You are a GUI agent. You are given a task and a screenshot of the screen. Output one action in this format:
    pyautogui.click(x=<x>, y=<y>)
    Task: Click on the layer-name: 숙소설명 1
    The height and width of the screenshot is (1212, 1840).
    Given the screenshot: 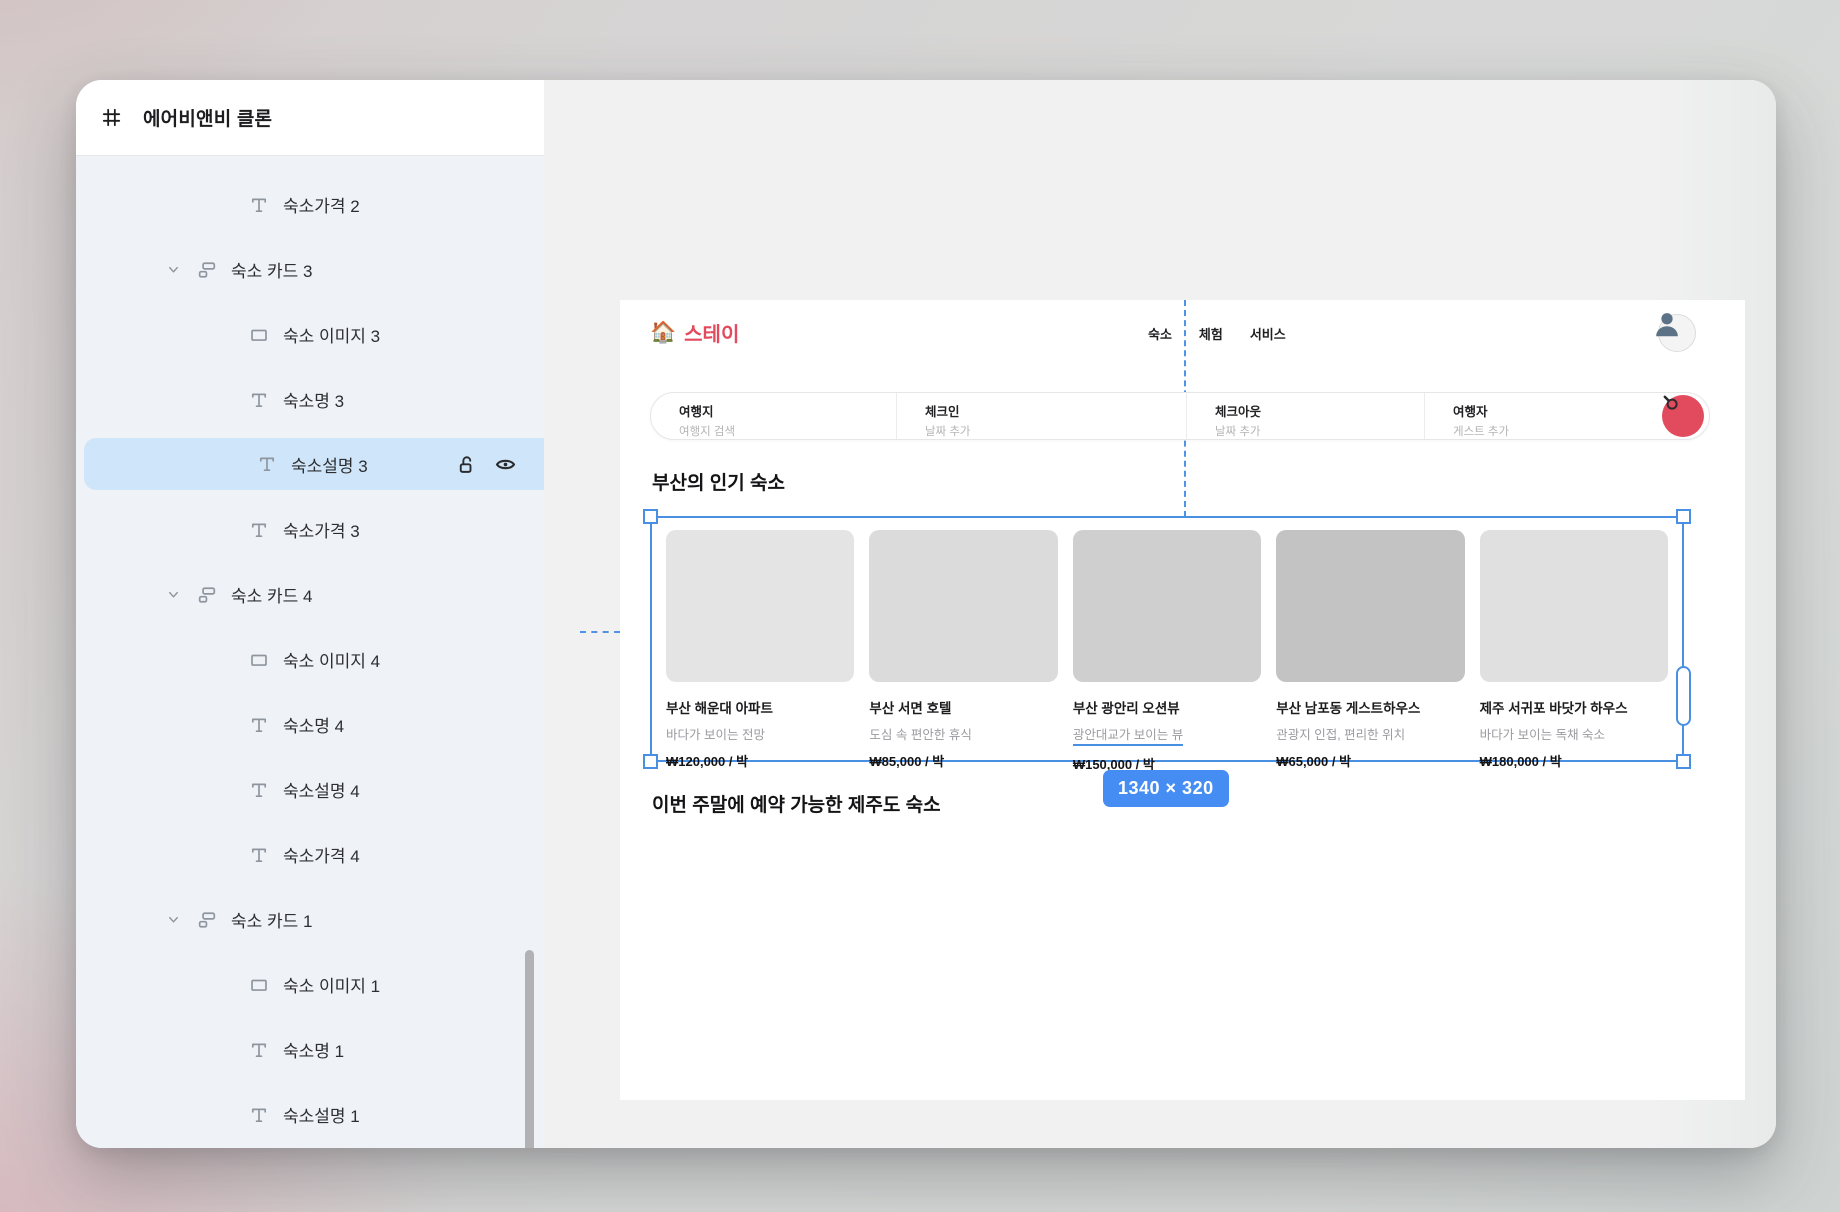 What is the action you would take?
    pyautogui.click(x=321, y=1116)
    